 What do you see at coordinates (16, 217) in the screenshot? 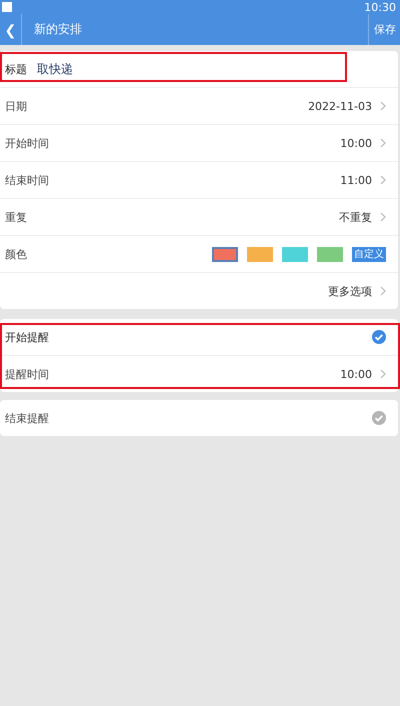
I see `field-label: 重复` at bounding box center [16, 217].